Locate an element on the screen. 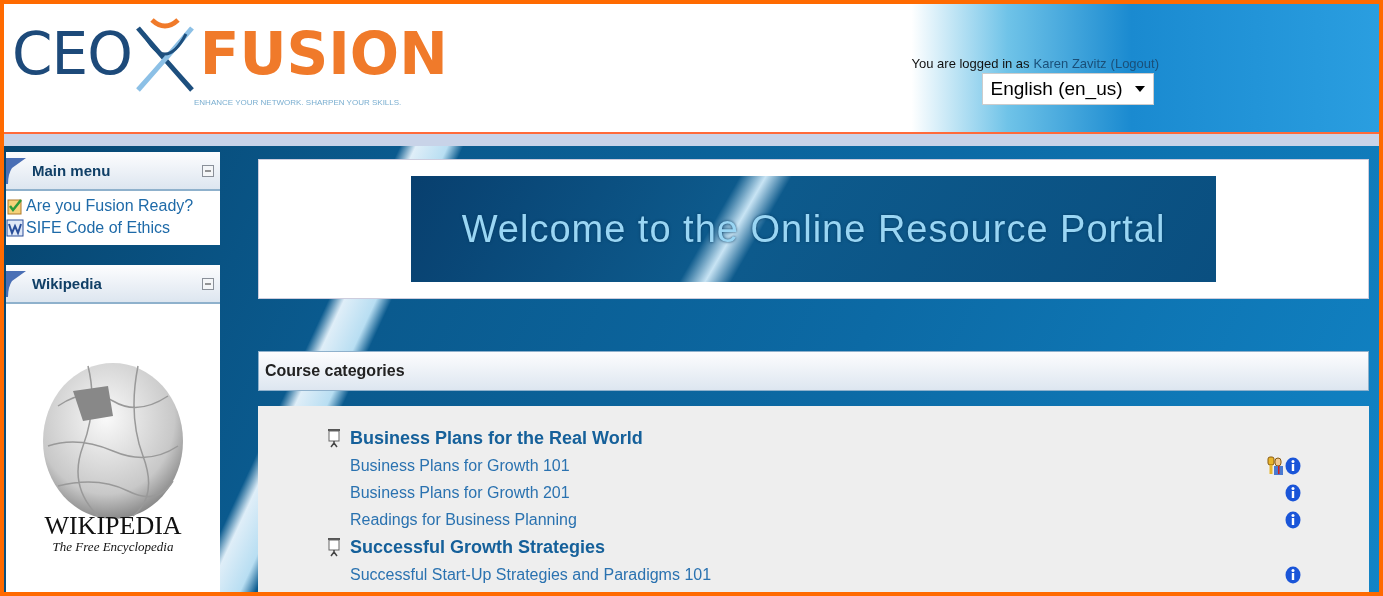 Image resolution: width=1383 pixels, height=596 pixels. menu-link: Are you Fusion Ready? is located at coordinates (110, 206).